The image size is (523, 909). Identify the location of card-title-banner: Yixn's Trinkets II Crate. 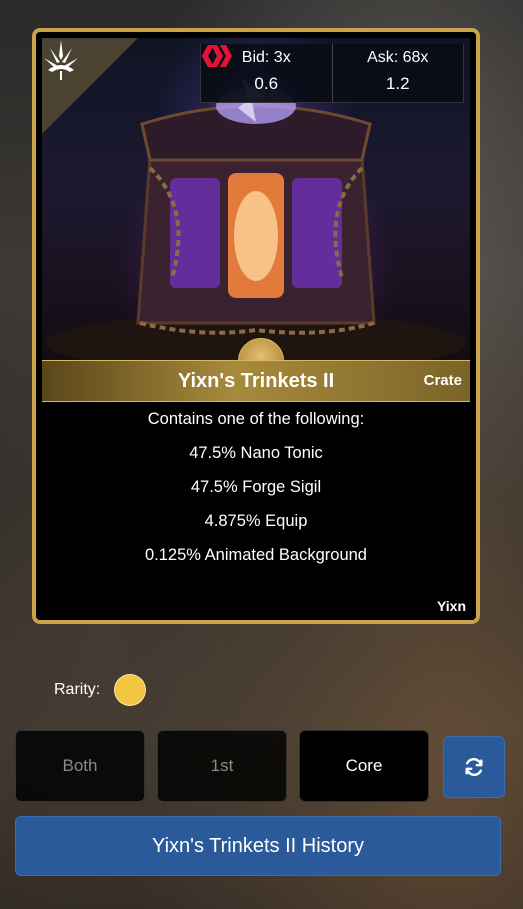
(256, 381).